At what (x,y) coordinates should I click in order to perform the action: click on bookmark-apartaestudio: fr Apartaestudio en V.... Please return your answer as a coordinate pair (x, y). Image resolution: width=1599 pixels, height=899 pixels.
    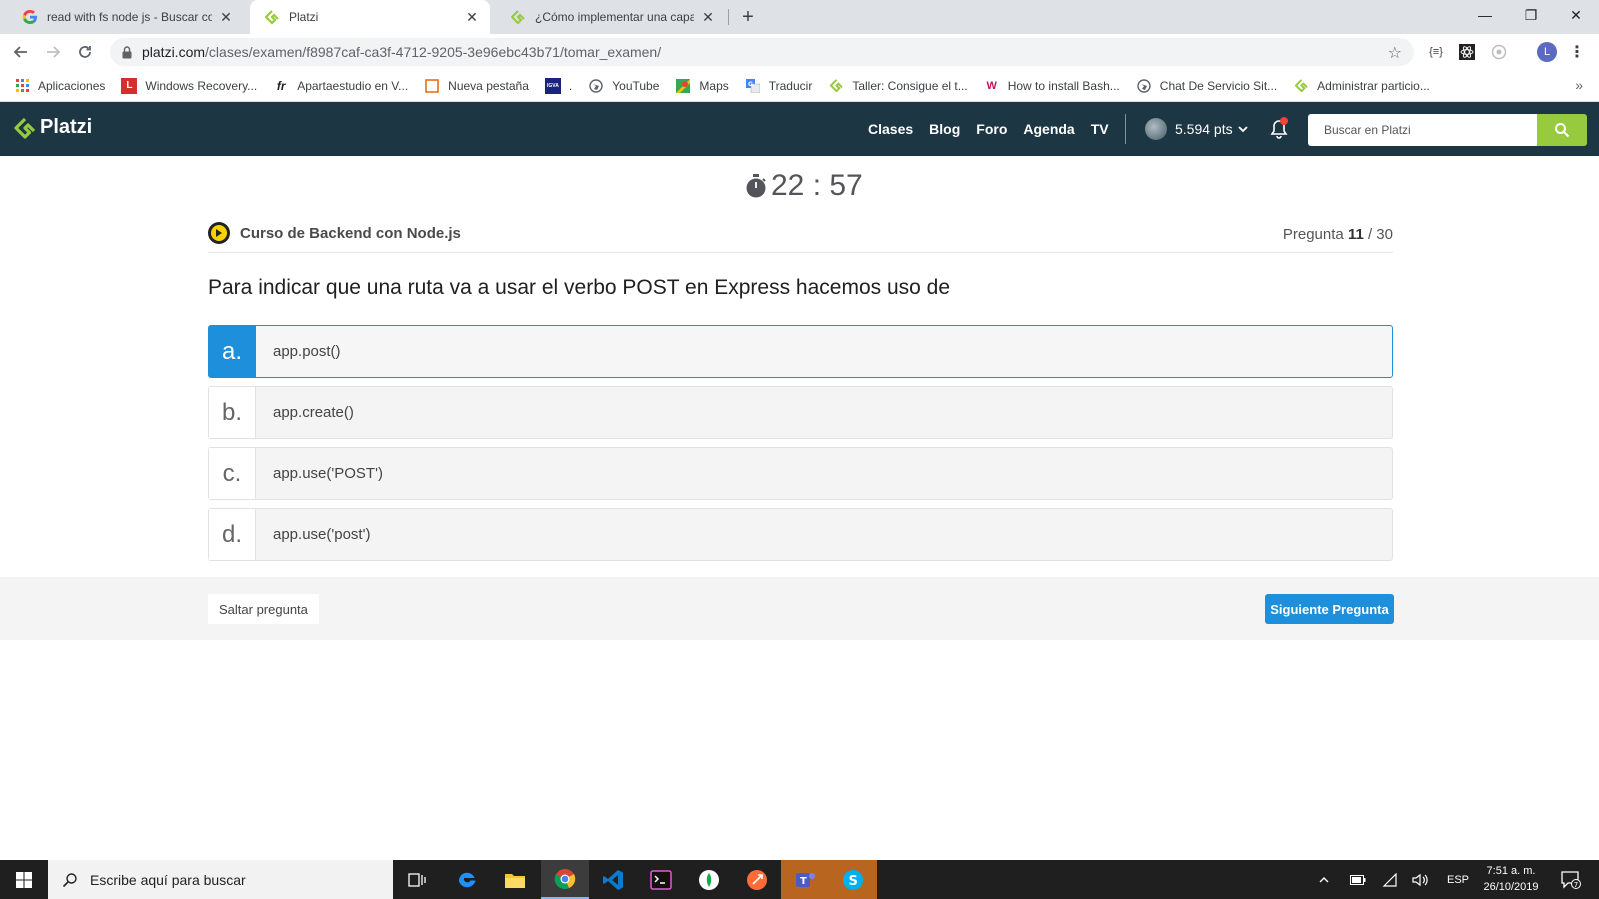
    Looking at the image, I should click on (340, 86).